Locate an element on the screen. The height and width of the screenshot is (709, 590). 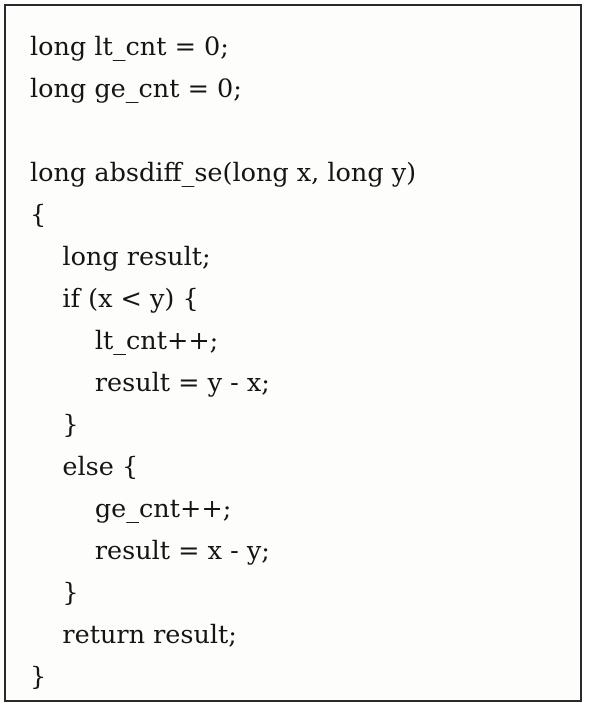
code-line: long ge_cnt = 0; is located at coordinates (136, 89).